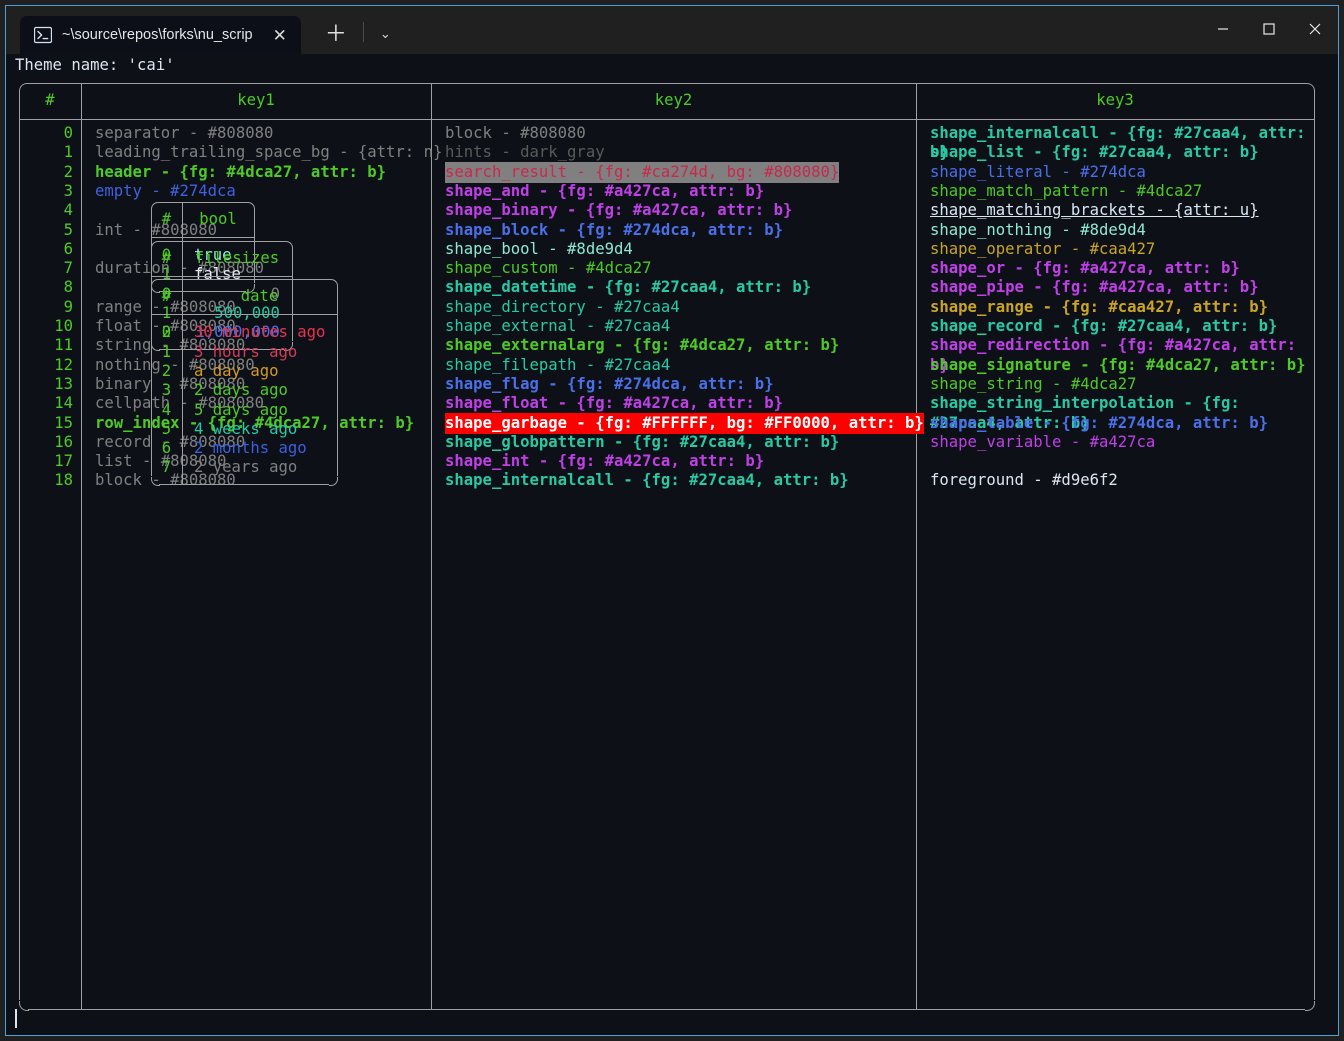 The width and height of the screenshot is (1344, 1041). What do you see at coordinates (1223, 29) in the screenshot?
I see `minimize-icon` at bounding box center [1223, 29].